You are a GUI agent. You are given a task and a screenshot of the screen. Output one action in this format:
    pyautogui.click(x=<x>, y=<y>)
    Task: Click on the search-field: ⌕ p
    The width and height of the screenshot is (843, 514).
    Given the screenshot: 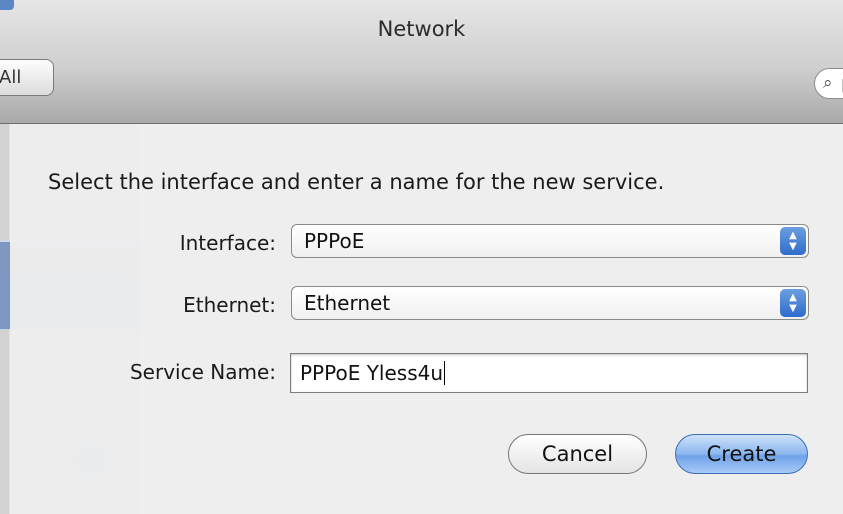 What is the action you would take?
    pyautogui.click(x=828, y=83)
    